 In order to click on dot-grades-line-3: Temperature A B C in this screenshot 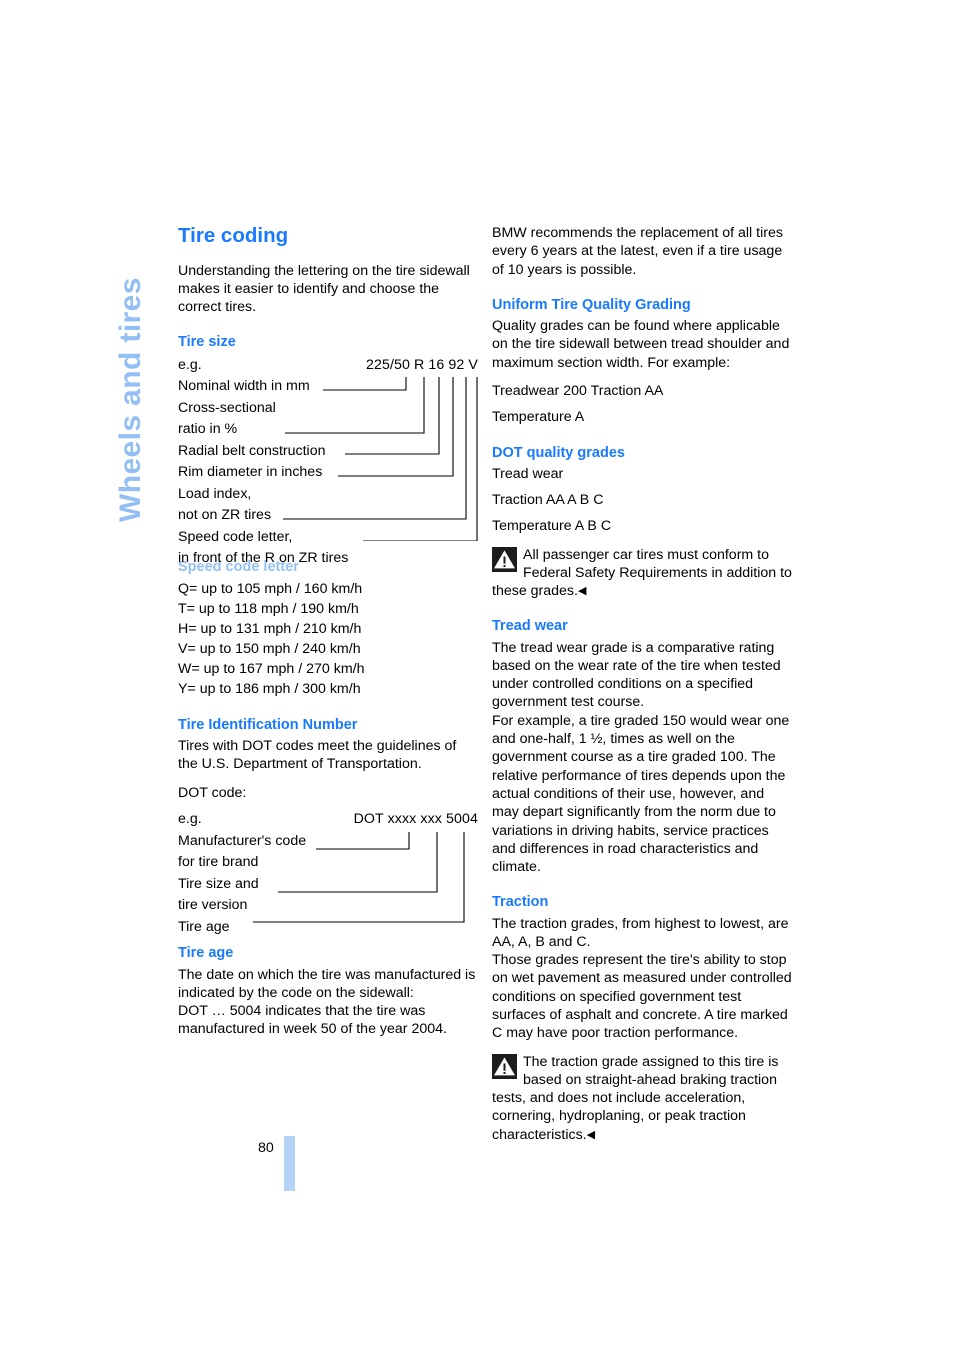, I will do `click(552, 526)`.